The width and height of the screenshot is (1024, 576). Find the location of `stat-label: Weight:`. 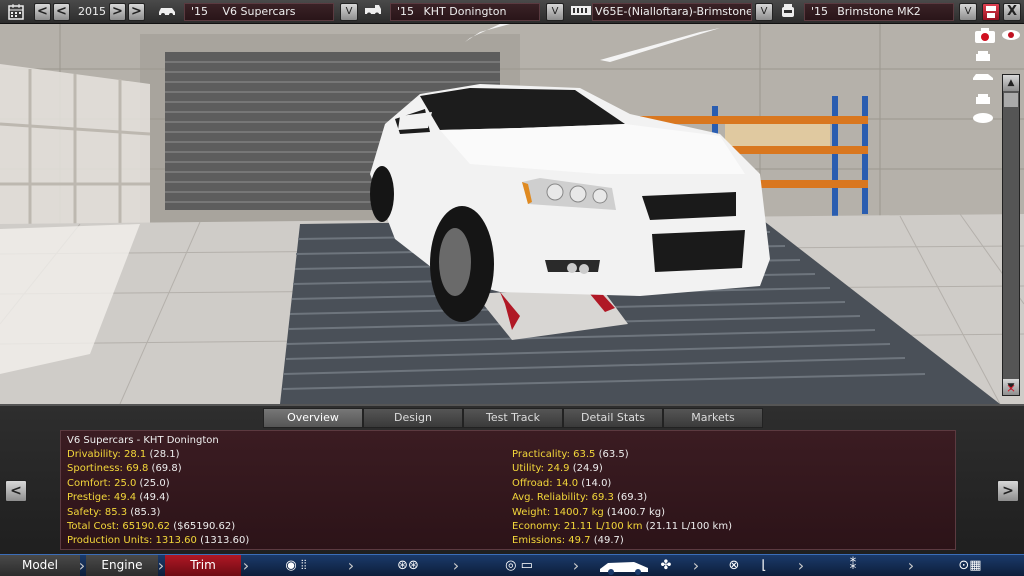

stat-label: Weight: is located at coordinates (531, 512).